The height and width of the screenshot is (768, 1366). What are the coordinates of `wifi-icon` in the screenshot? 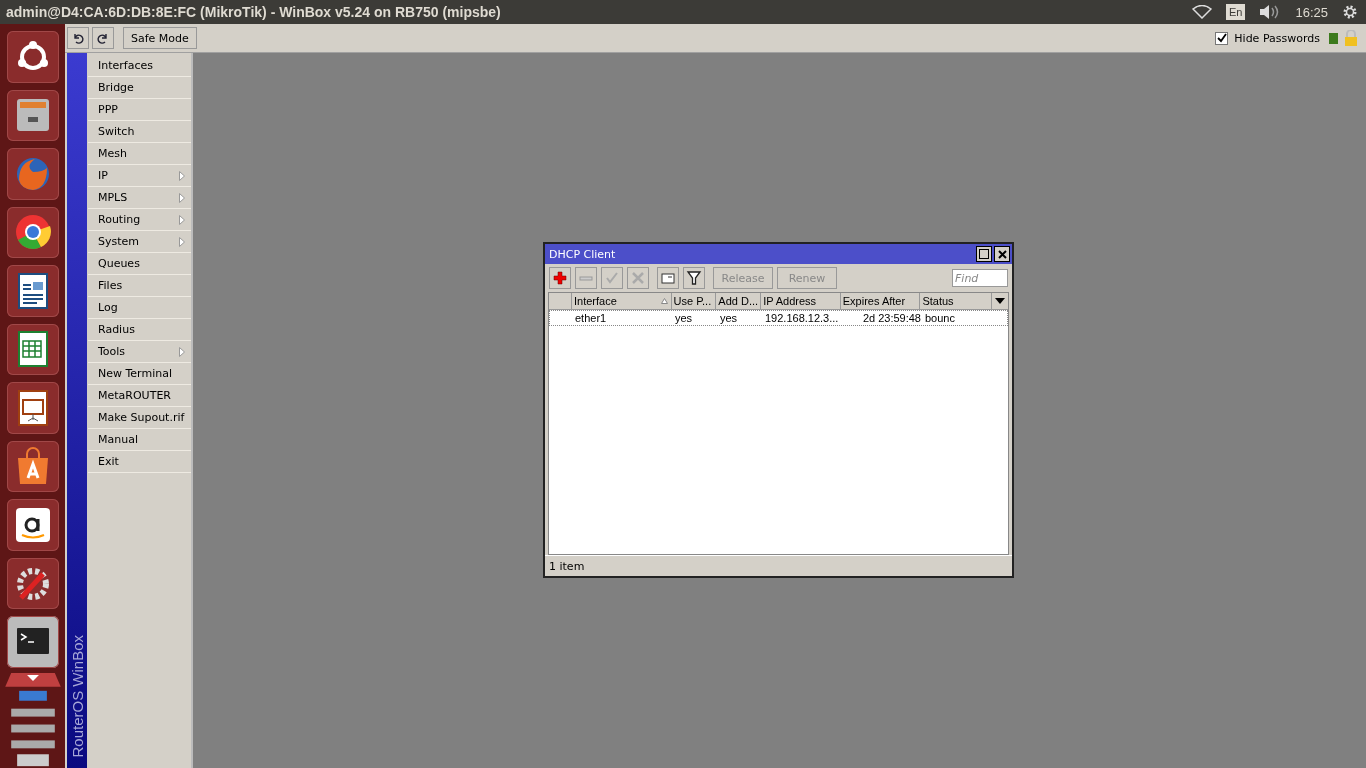 It's located at (1202, 12).